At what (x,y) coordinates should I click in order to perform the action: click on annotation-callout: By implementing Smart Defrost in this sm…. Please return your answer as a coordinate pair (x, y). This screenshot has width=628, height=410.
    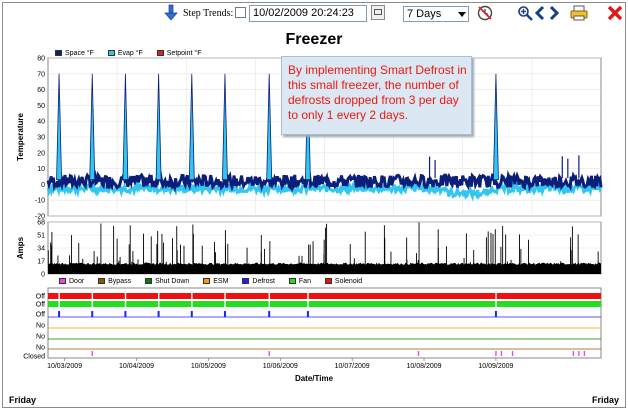
    Looking at the image, I should click on (376, 95).